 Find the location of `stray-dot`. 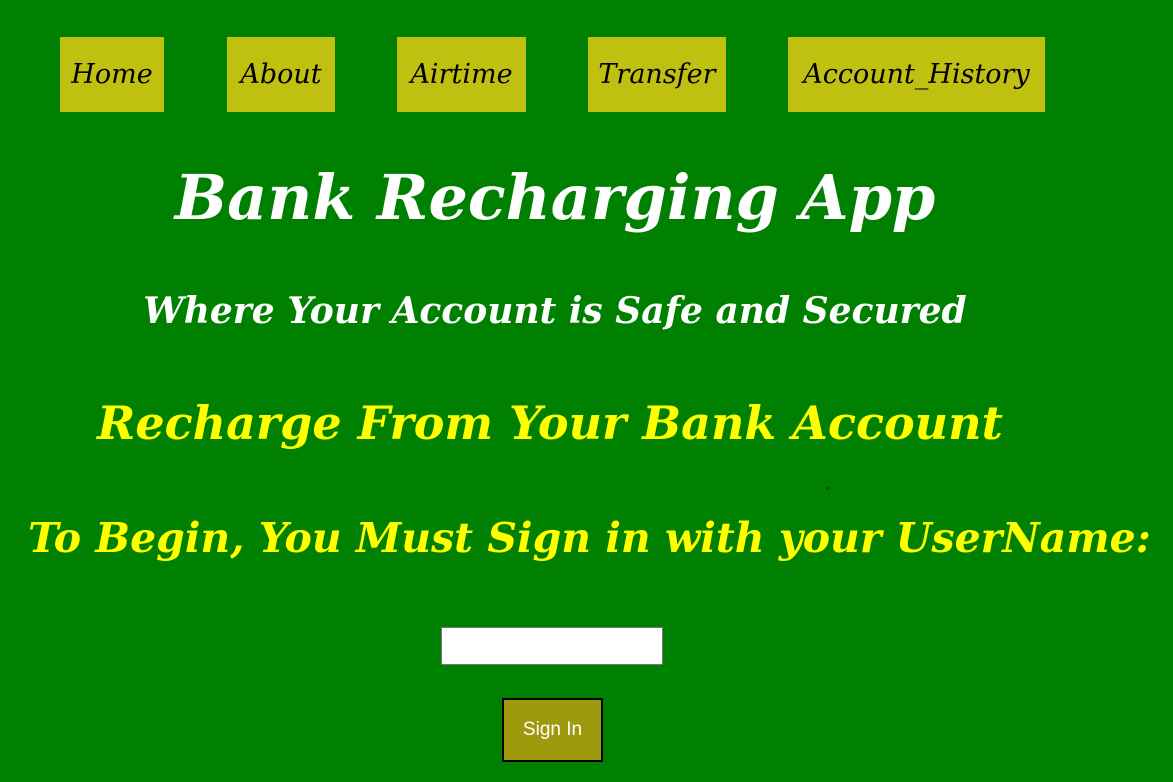

stray-dot is located at coordinates (827, 488).